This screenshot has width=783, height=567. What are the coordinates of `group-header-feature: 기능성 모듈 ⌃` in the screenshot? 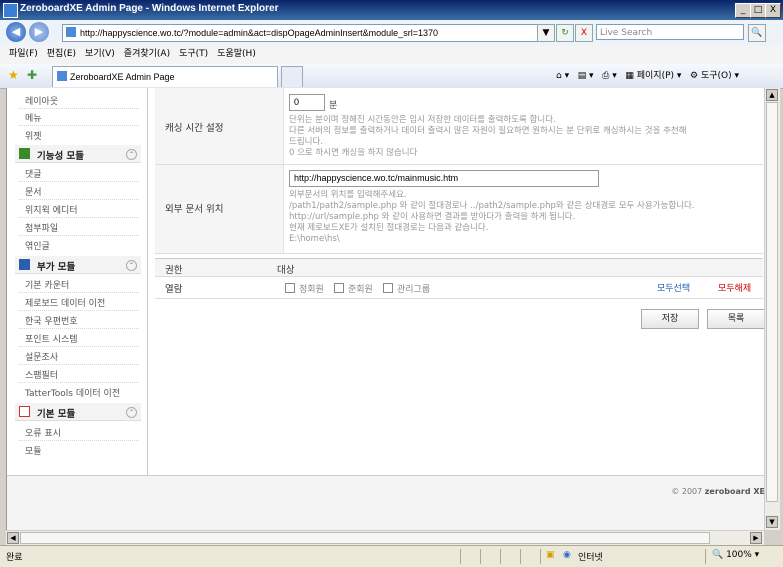 It's located at (78, 154).